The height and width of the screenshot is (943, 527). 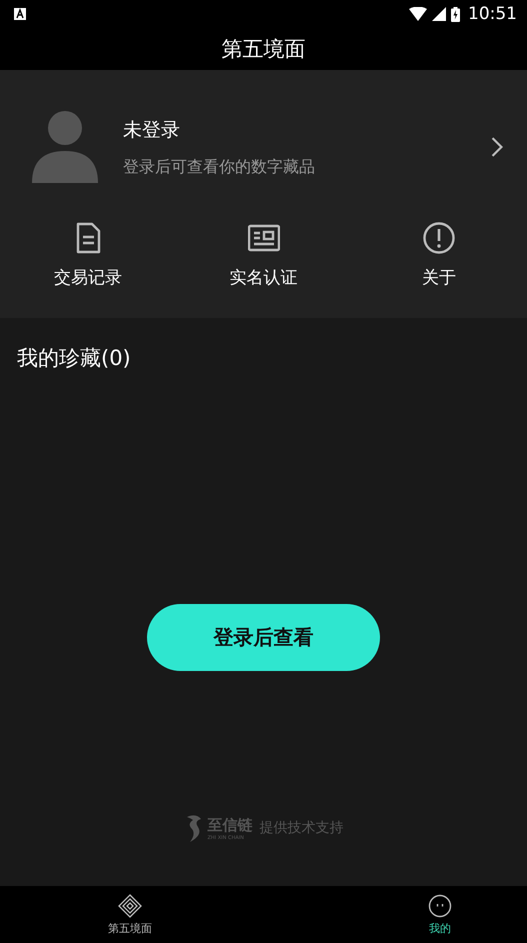 What do you see at coordinates (455, 14) in the screenshot?
I see `battery-icon` at bounding box center [455, 14].